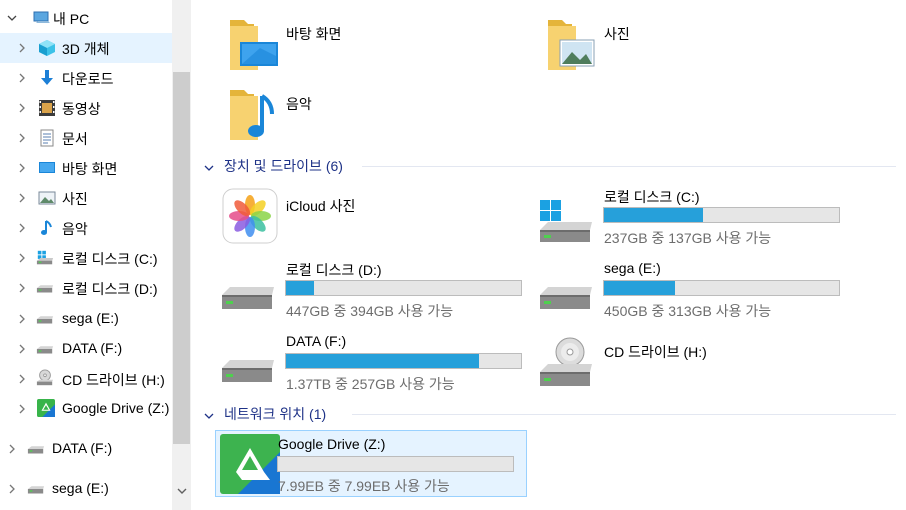  I want to click on nav-item-data-f-root: DATA (F:), so click(86, 449).